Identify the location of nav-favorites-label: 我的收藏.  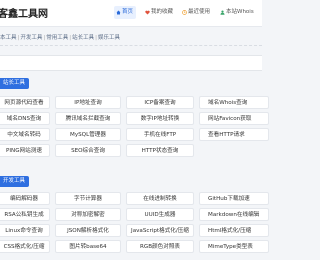
(162, 12).